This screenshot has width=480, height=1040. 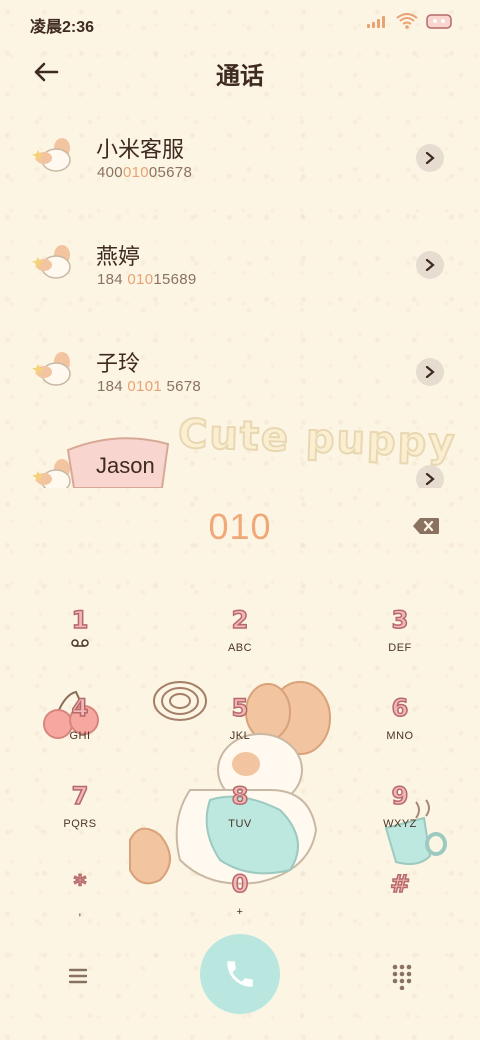 I want to click on contact-item: Jason, so click(x=240, y=459).